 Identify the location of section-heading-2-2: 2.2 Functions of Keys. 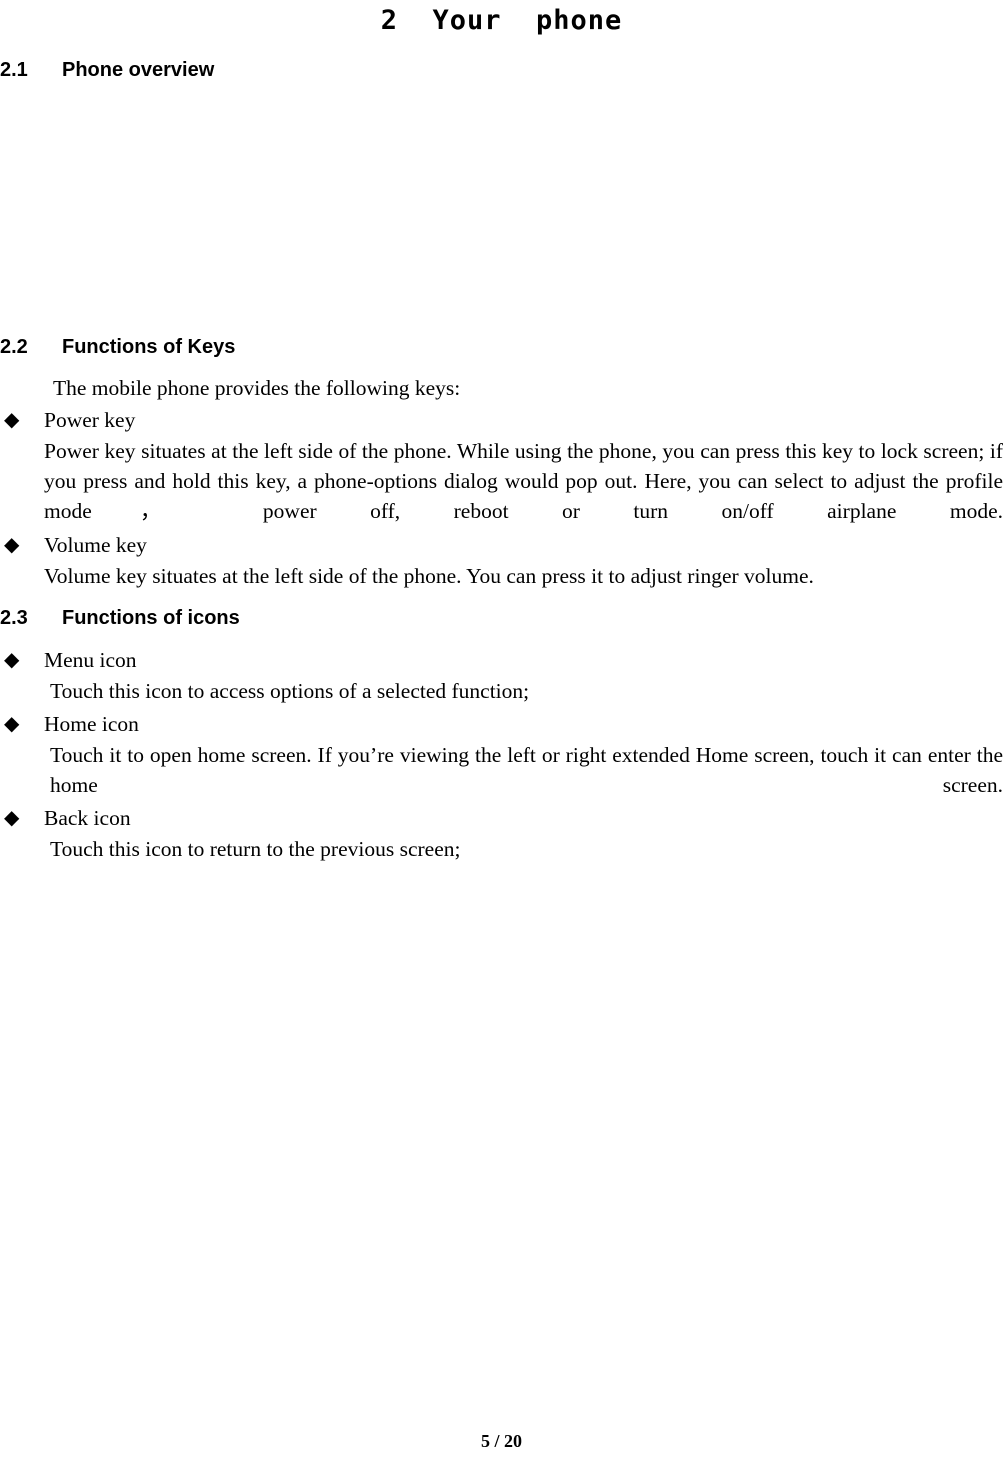
(117, 347).